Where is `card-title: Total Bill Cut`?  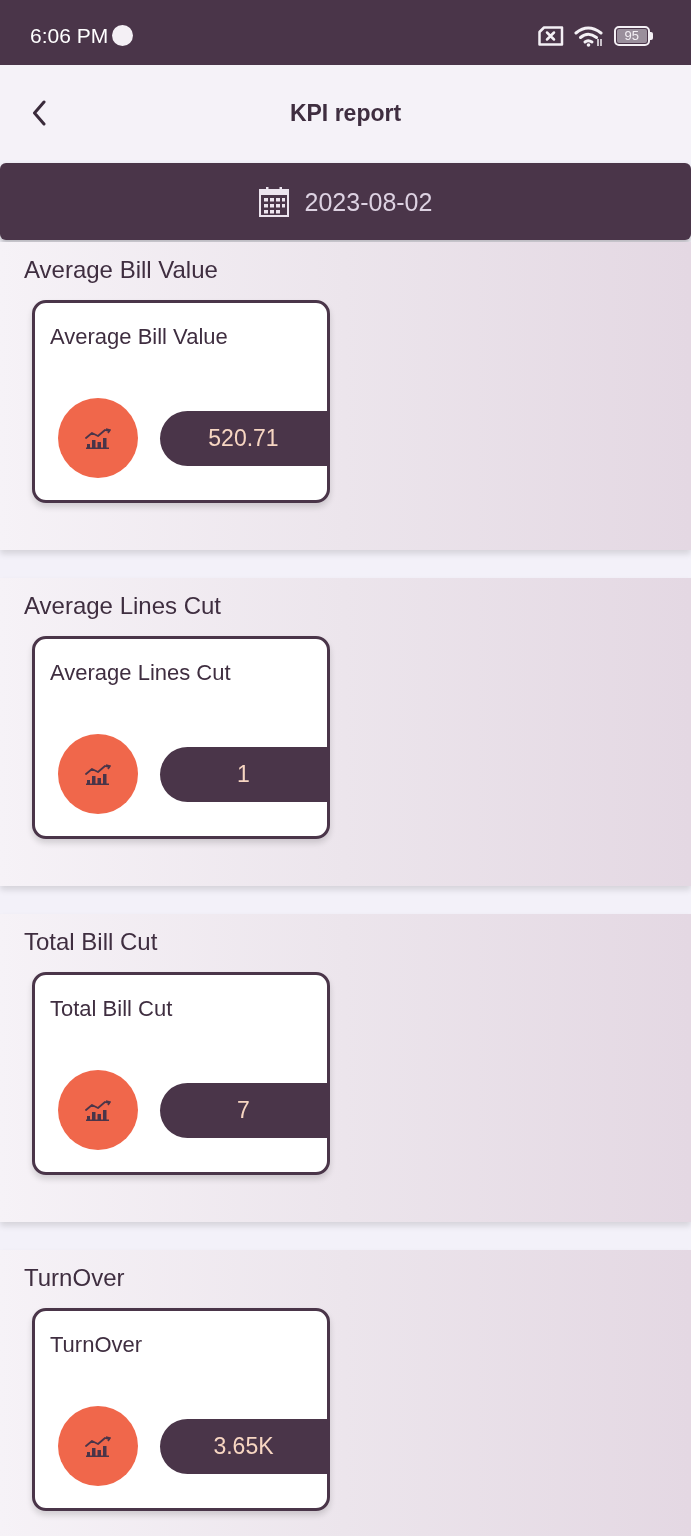
card-title: Total Bill Cut is located at coordinates (111, 1009).